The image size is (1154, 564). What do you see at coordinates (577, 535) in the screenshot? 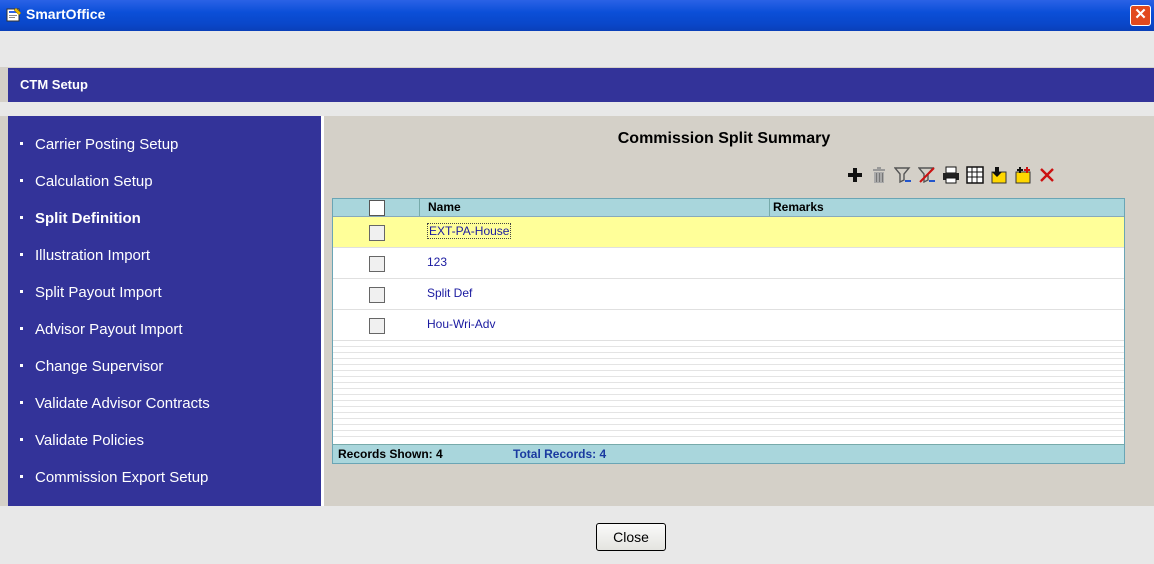
I see `footer-bar: Close` at bounding box center [577, 535].